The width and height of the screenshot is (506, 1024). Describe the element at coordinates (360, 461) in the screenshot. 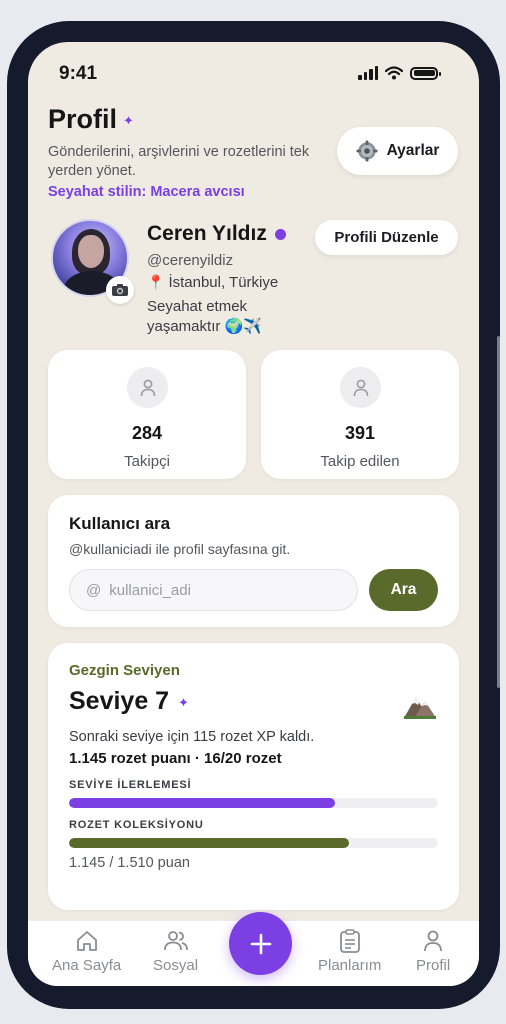

I see `following-label: Takip edilen` at that location.